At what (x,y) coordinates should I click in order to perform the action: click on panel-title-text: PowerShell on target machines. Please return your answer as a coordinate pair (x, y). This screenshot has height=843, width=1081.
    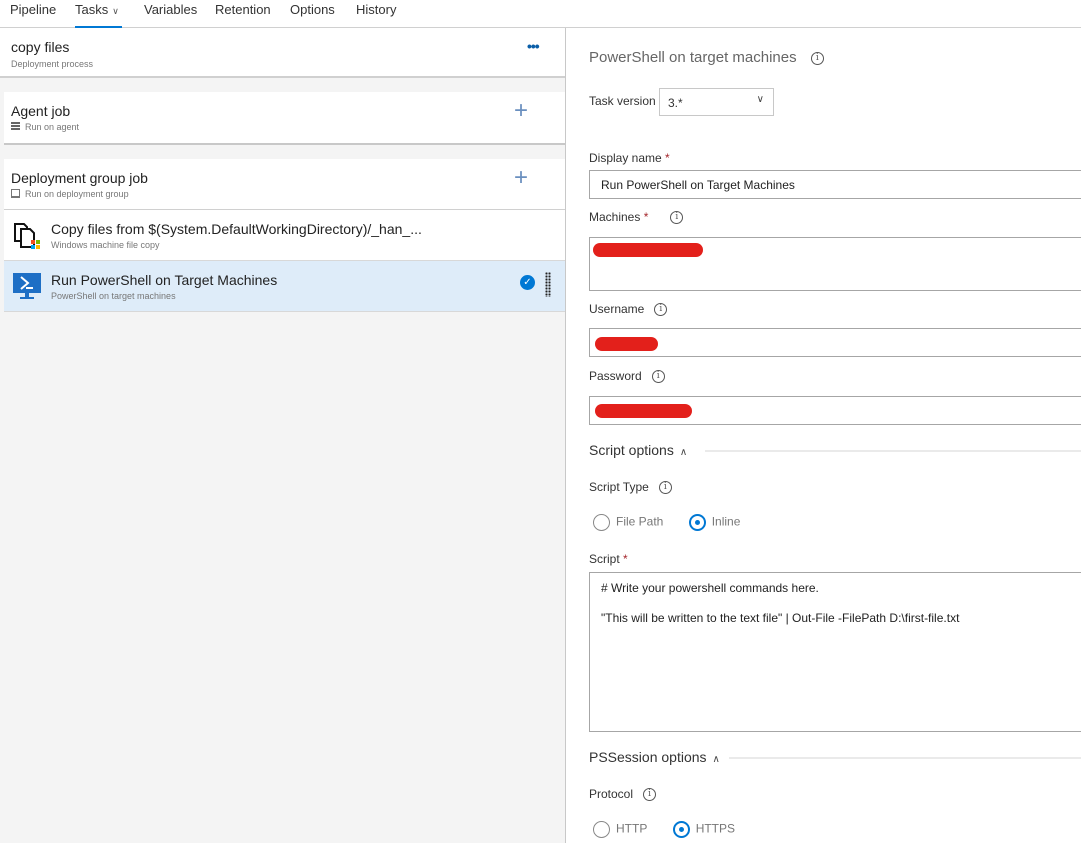
    Looking at the image, I should click on (693, 57).